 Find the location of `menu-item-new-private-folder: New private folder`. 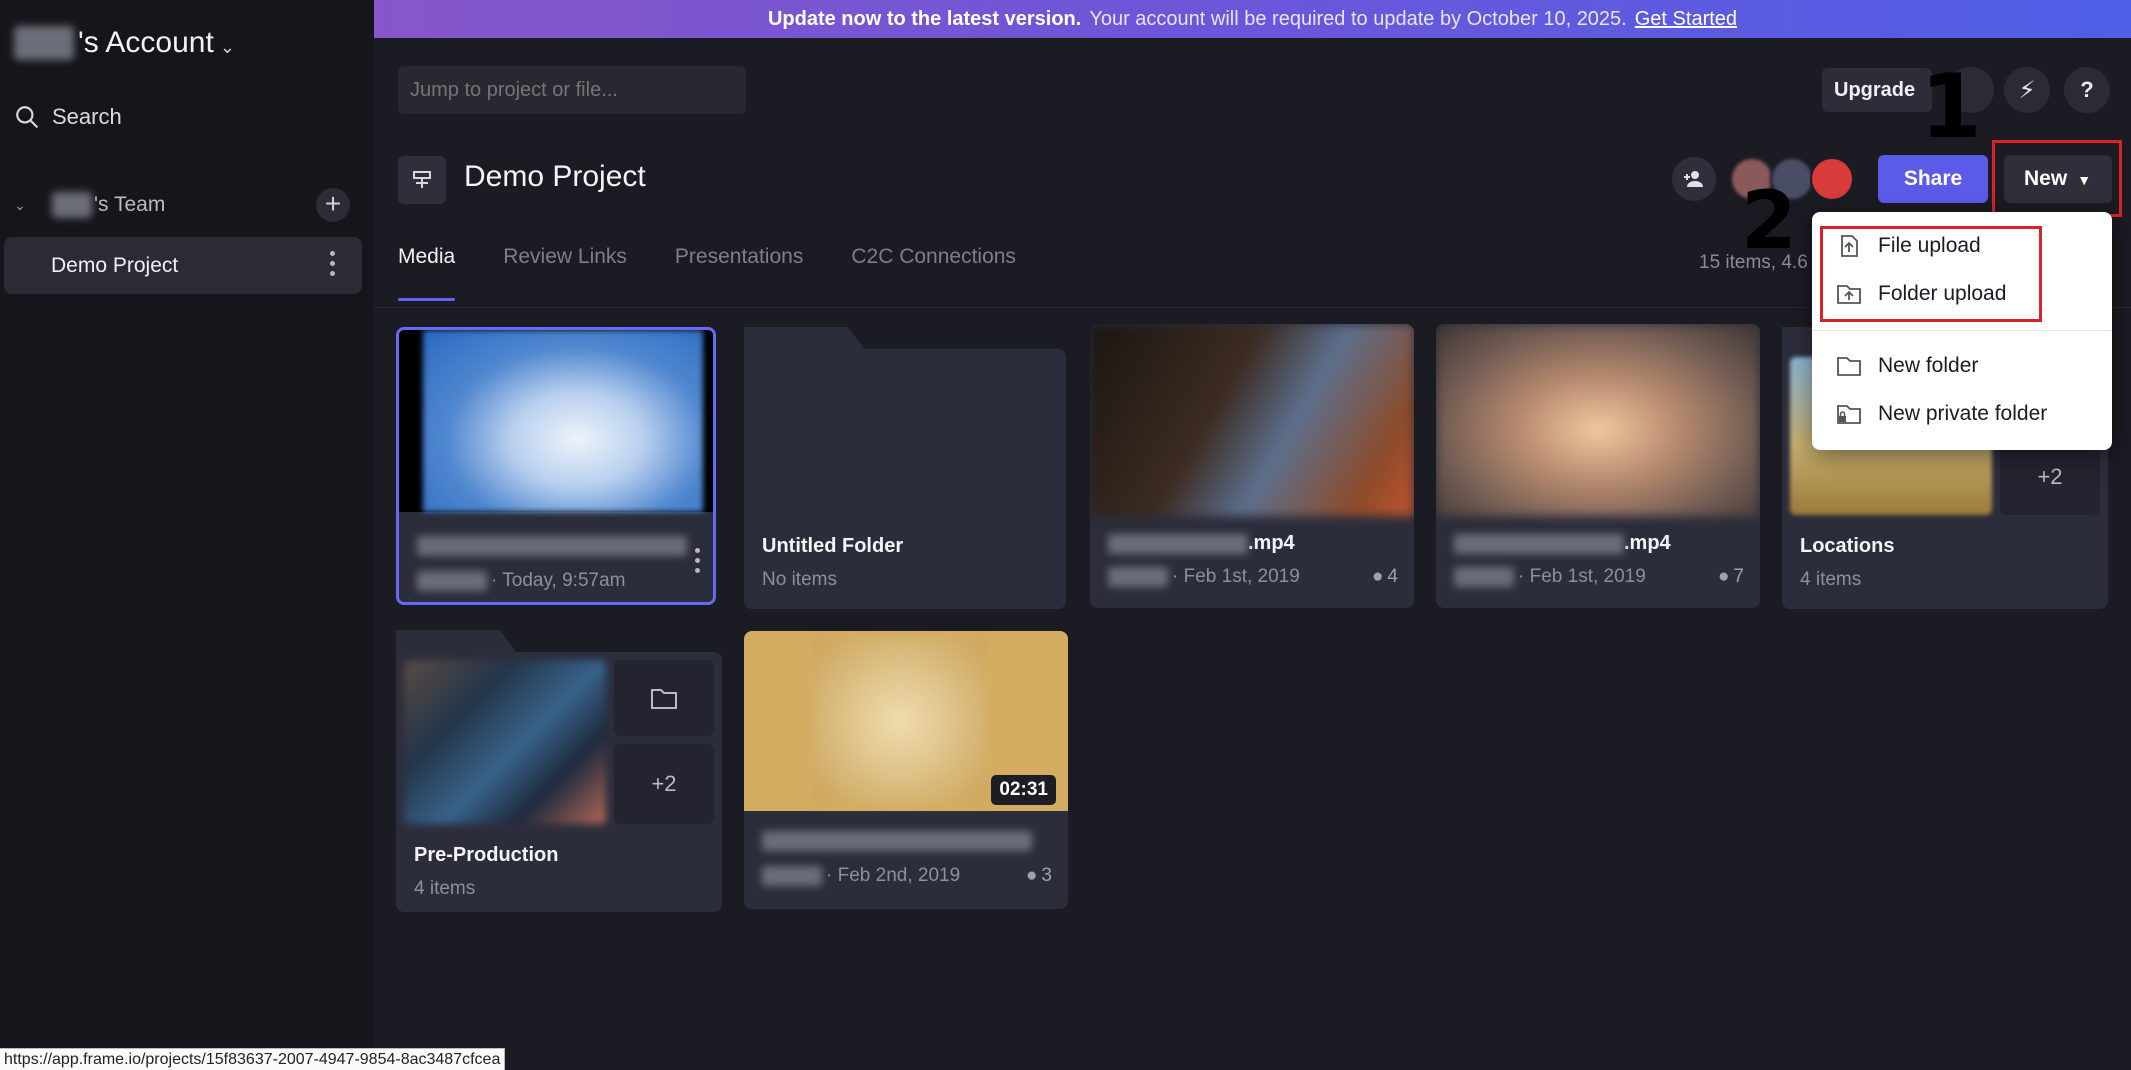

menu-item-new-private-folder: New private folder is located at coordinates (1941, 414).